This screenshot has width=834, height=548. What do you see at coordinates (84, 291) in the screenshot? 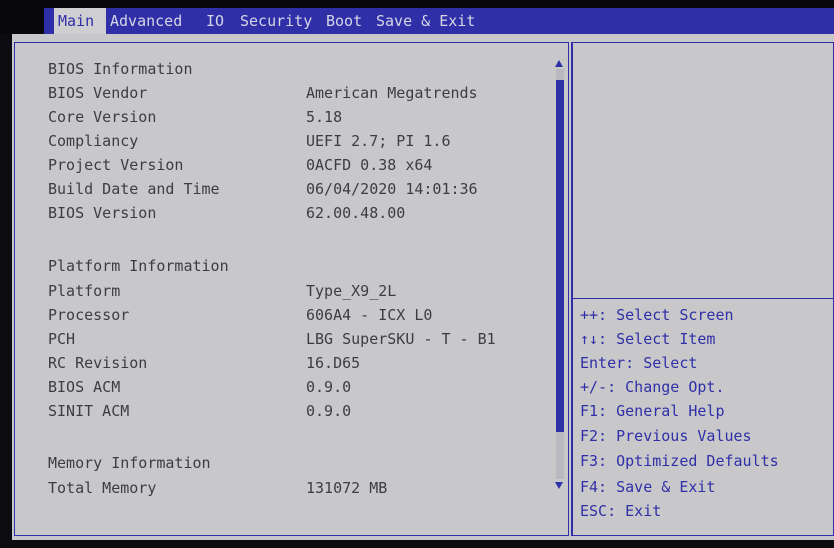
I see `platform-label: Platform` at bounding box center [84, 291].